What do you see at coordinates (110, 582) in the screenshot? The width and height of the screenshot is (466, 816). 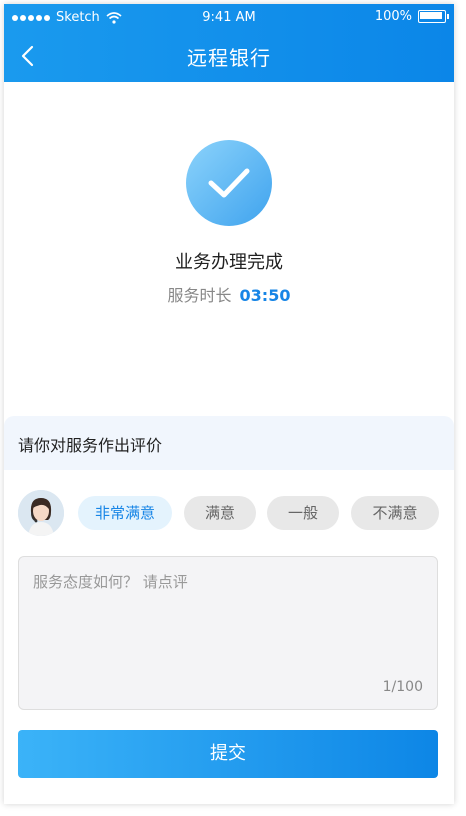 I see `comment-placeholder: 服务态度如何？ 请点评` at bounding box center [110, 582].